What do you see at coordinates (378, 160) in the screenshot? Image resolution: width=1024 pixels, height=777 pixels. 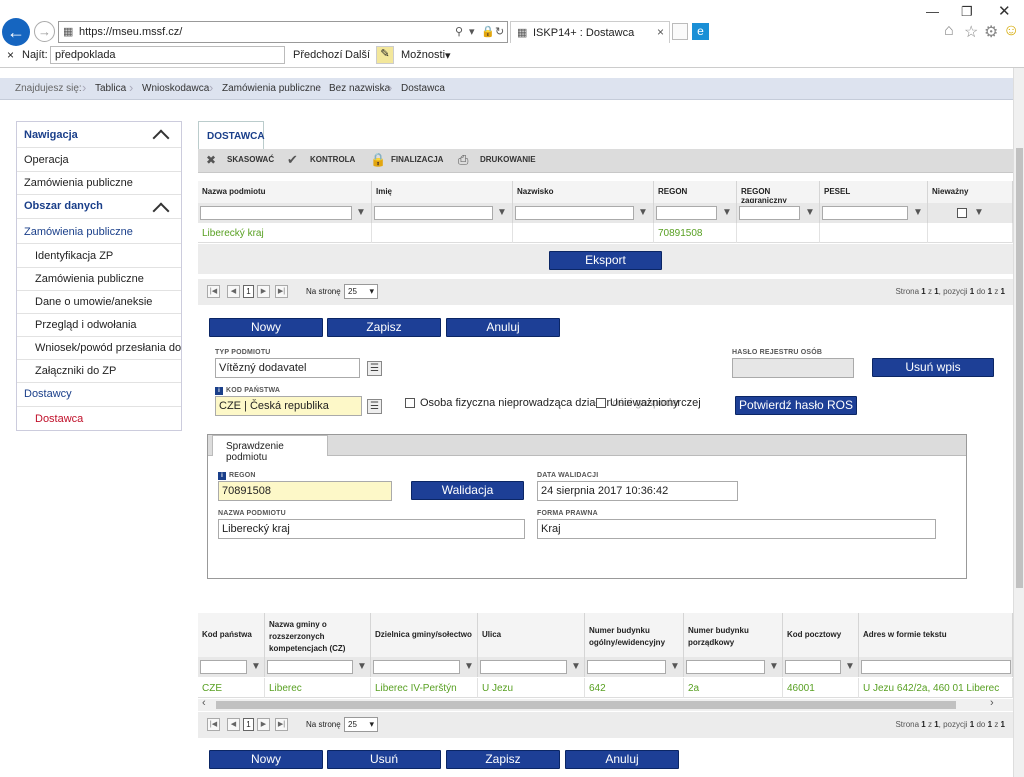 I see `lock-icon: 🔒` at bounding box center [378, 160].